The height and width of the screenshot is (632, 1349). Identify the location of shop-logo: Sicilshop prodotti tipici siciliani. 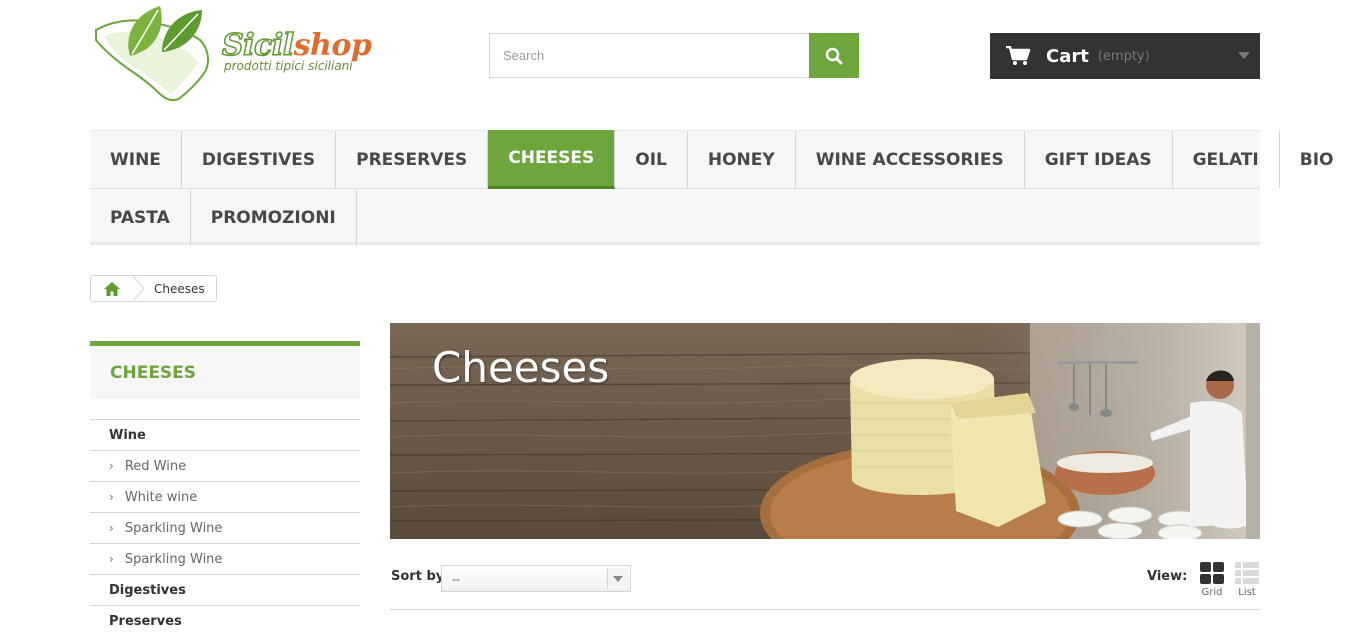
(232, 52).